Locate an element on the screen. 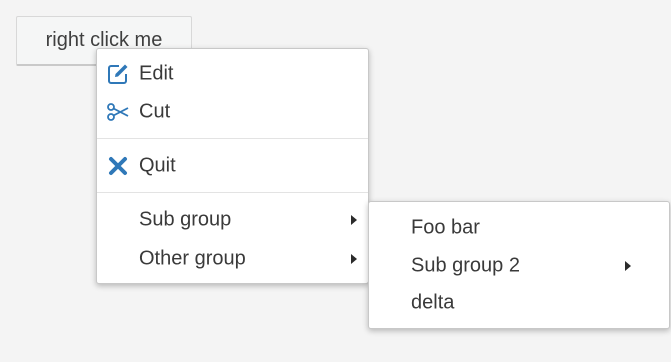 Image resolution: width=671 pixels, height=362 pixels. submenu-item-sub-group-2: Sub group 2 is located at coordinates (519, 266).